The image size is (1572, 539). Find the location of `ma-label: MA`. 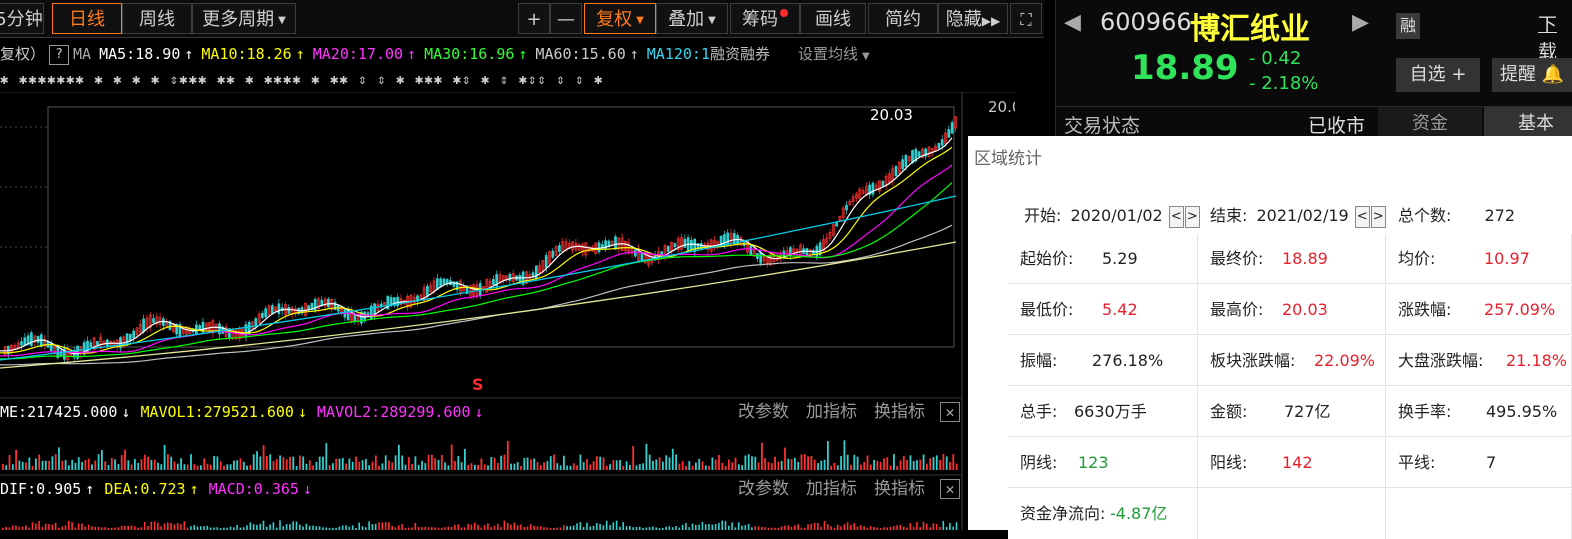

ma-label: MA is located at coordinates (82, 54).